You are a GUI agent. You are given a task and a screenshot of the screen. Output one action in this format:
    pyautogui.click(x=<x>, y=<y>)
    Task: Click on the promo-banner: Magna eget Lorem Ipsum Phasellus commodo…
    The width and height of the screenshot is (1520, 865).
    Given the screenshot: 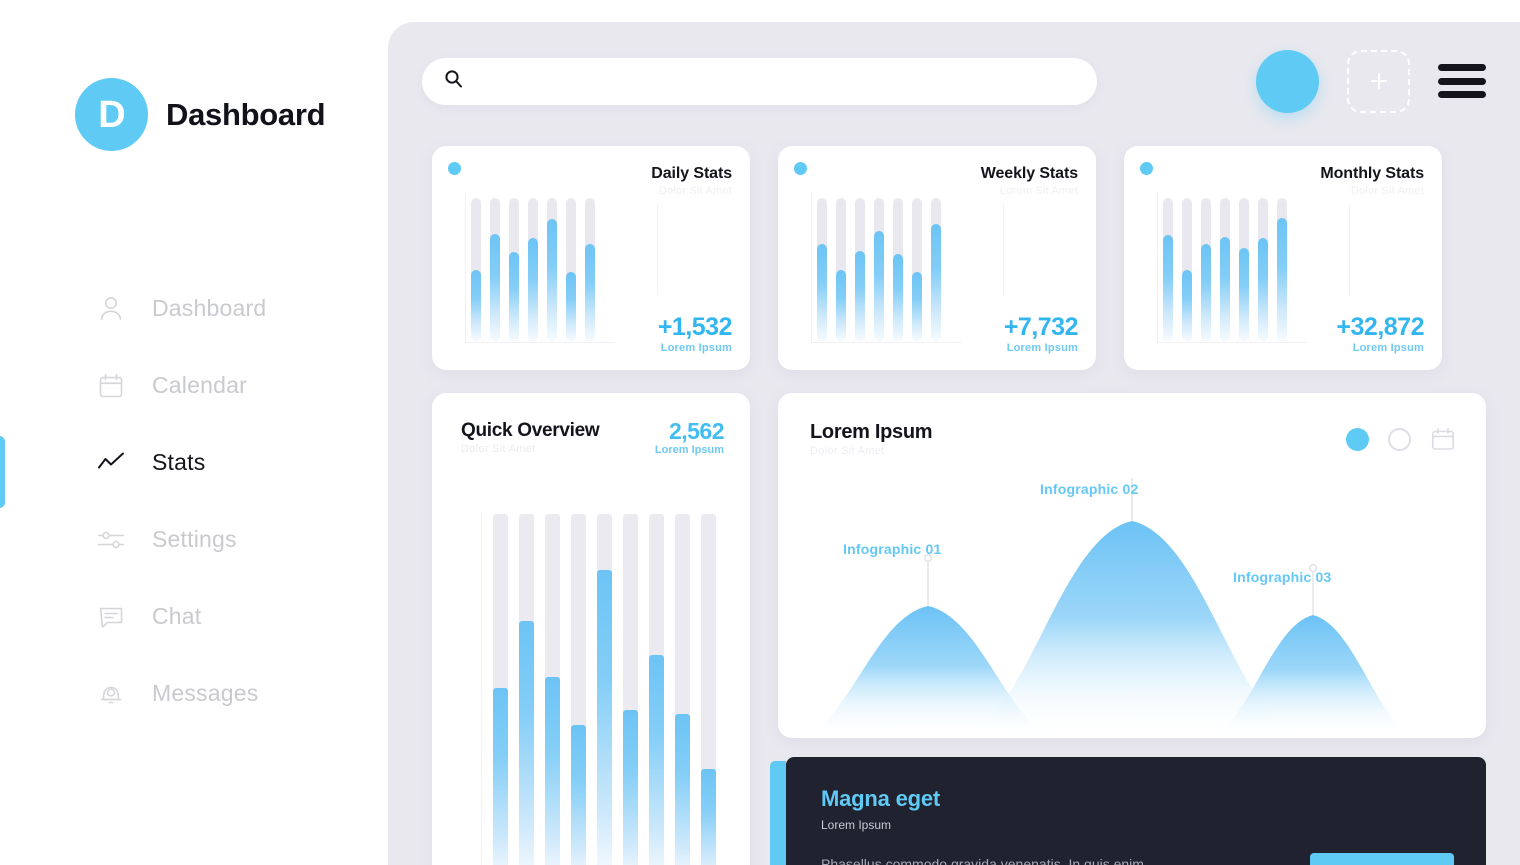 What is the action you would take?
    pyautogui.click(x=1128, y=811)
    